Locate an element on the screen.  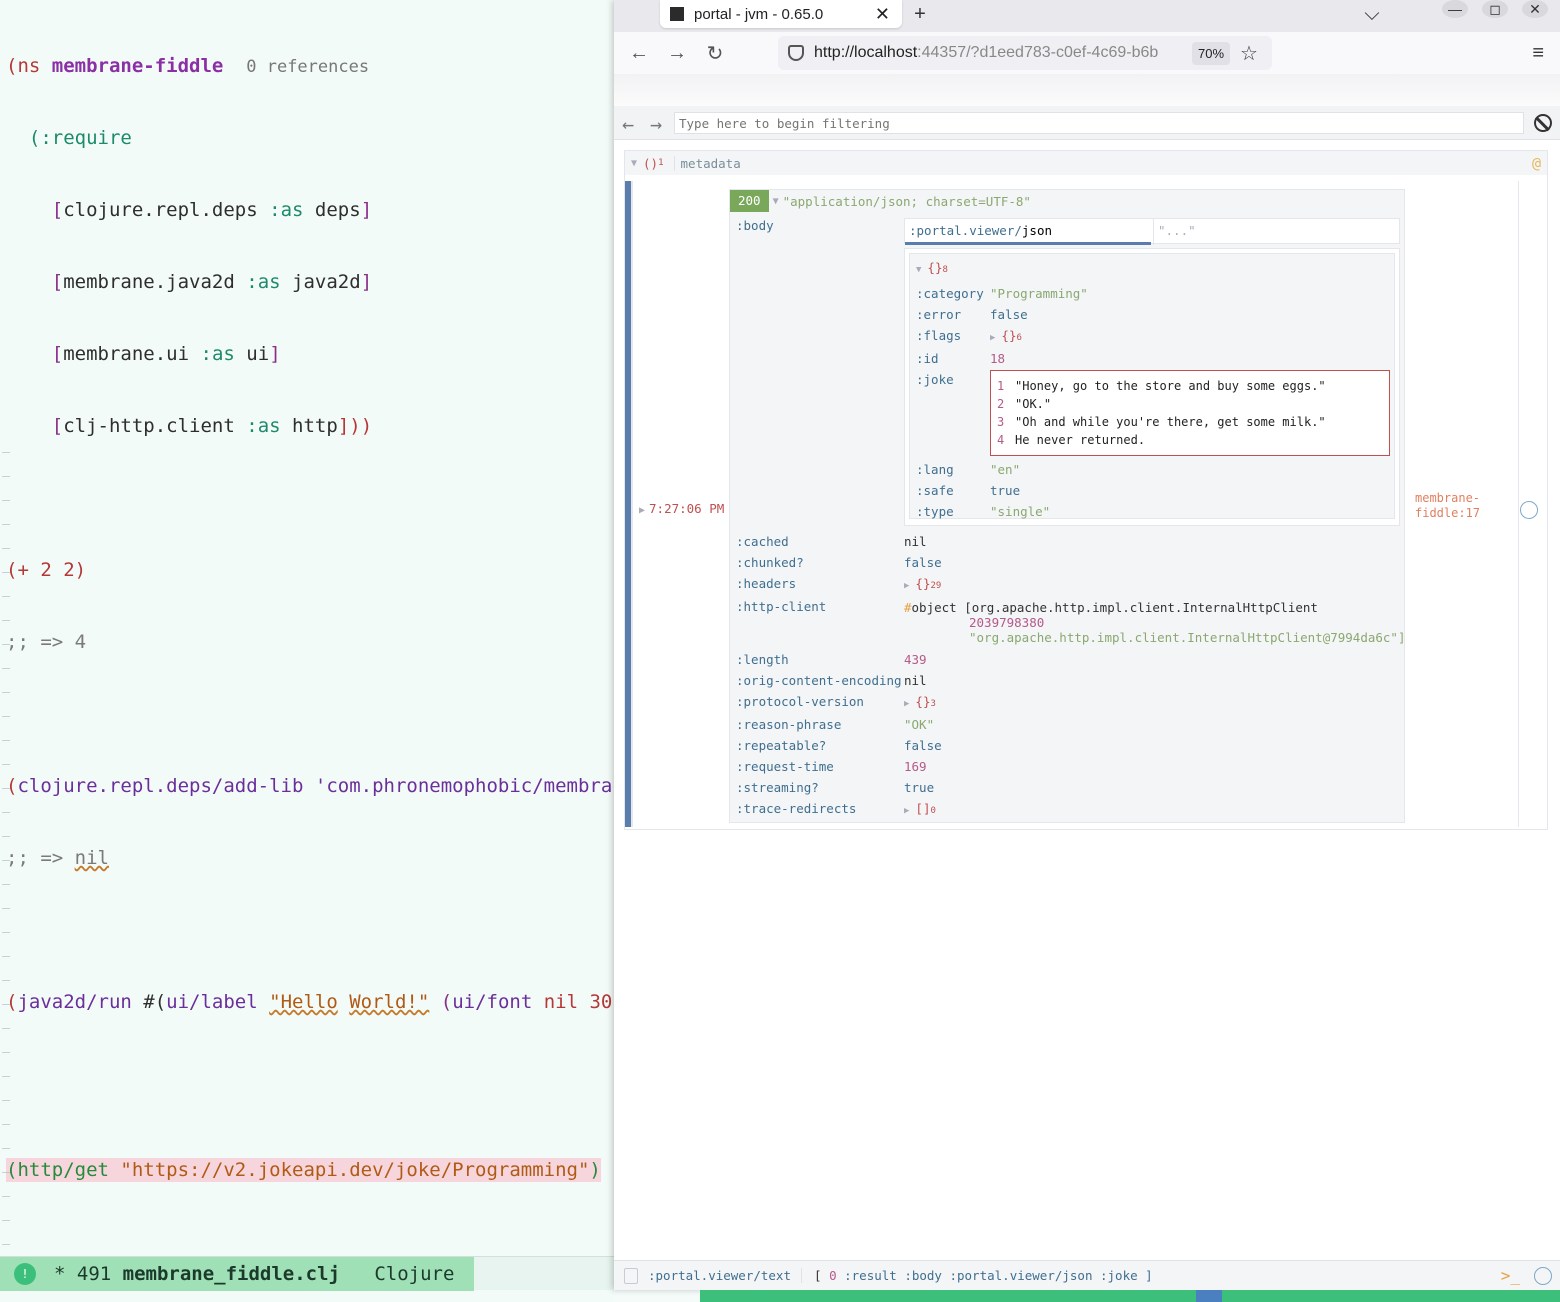
list-tabs-icon: ⌵ is located at coordinates (1372, 14).